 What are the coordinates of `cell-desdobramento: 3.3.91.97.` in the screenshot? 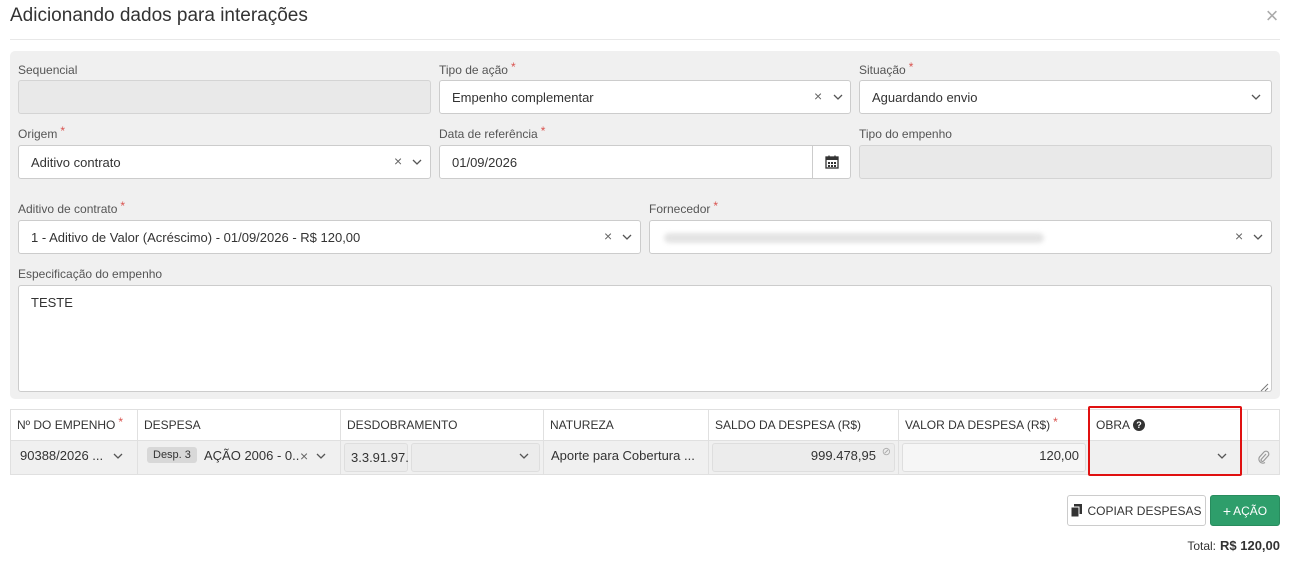 It's located at (442, 457).